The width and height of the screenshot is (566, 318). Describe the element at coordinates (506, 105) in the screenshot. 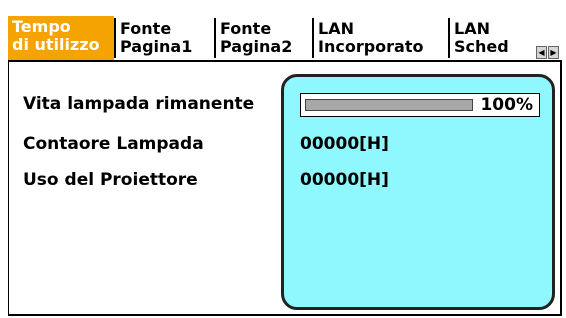

I see `lamp-life-percent: 100%` at that location.